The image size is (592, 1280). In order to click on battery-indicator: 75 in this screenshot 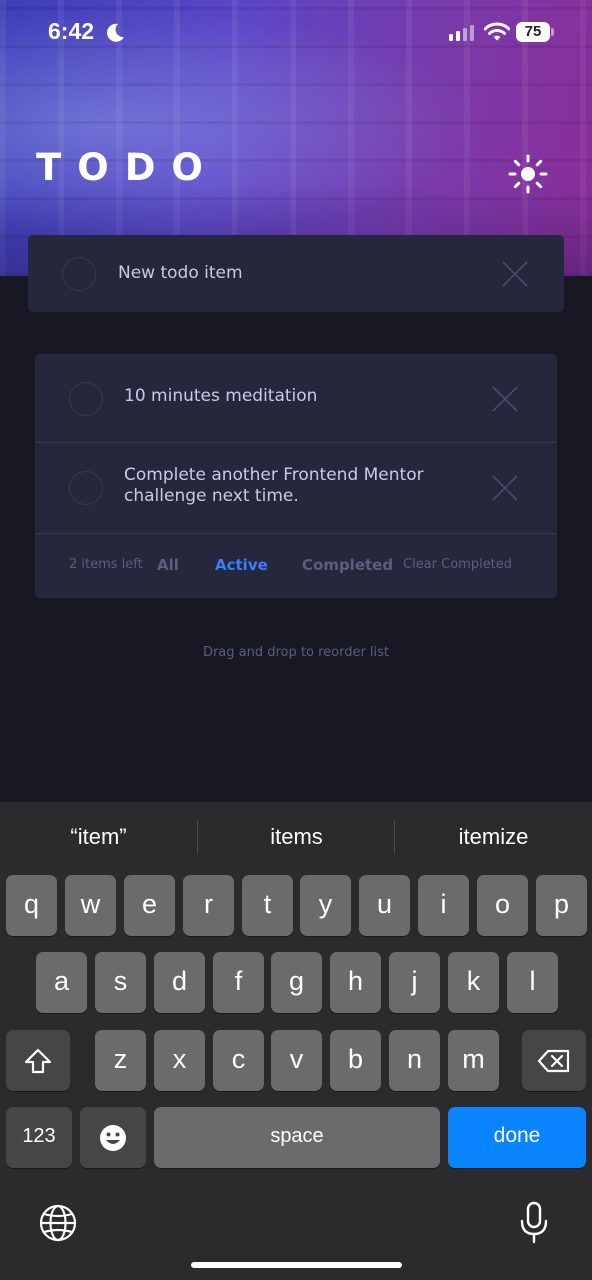, I will do `click(533, 32)`.